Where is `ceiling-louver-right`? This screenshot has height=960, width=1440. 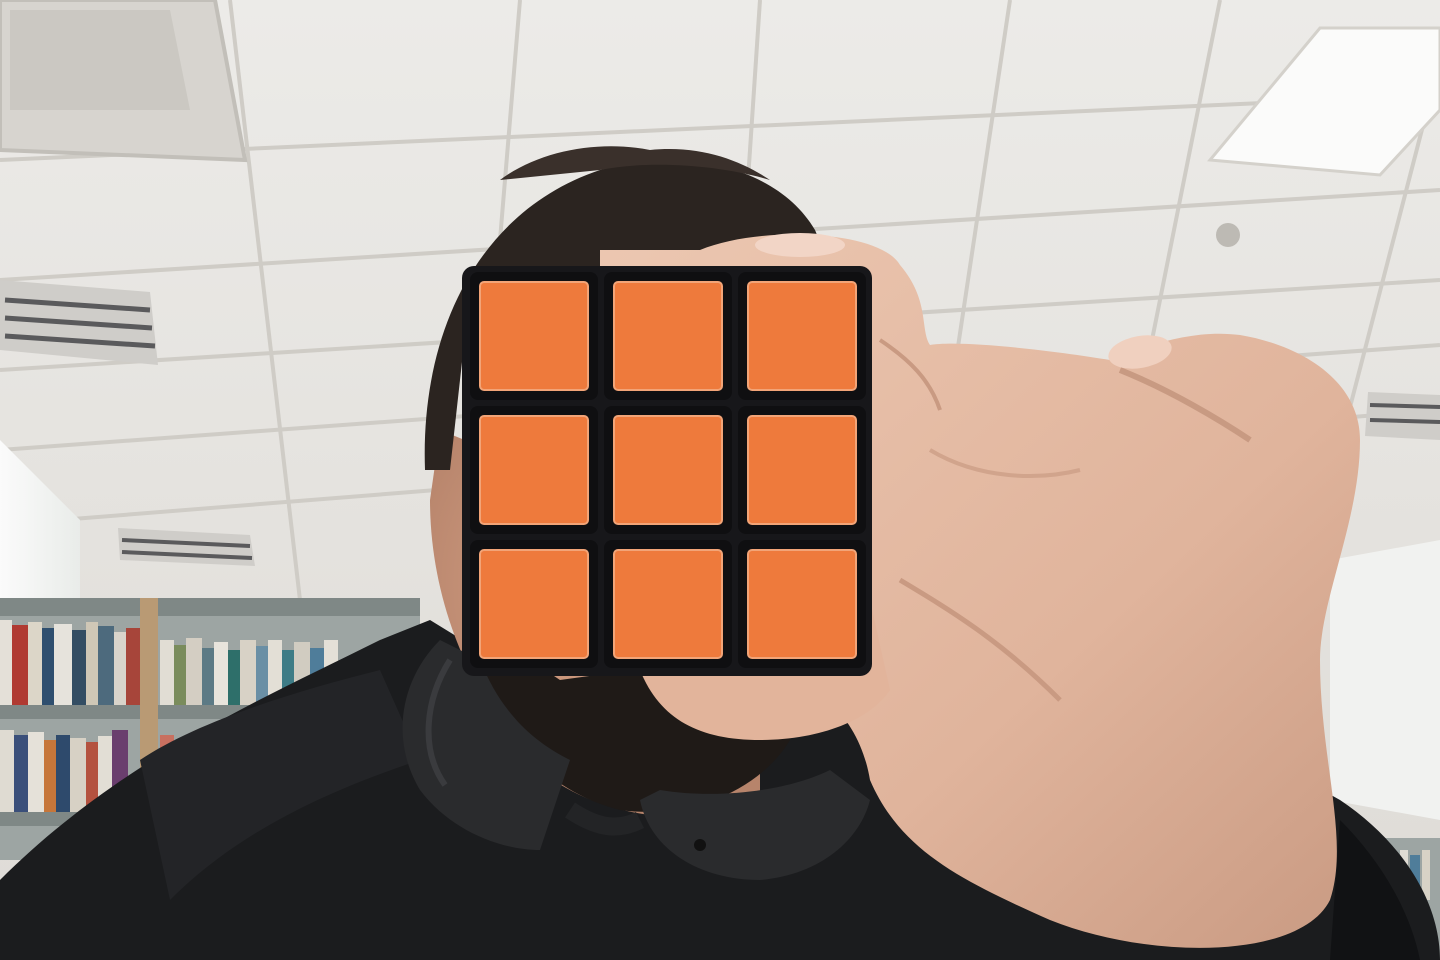 ceiling-louver-right is located at coordinates (1402, 416).